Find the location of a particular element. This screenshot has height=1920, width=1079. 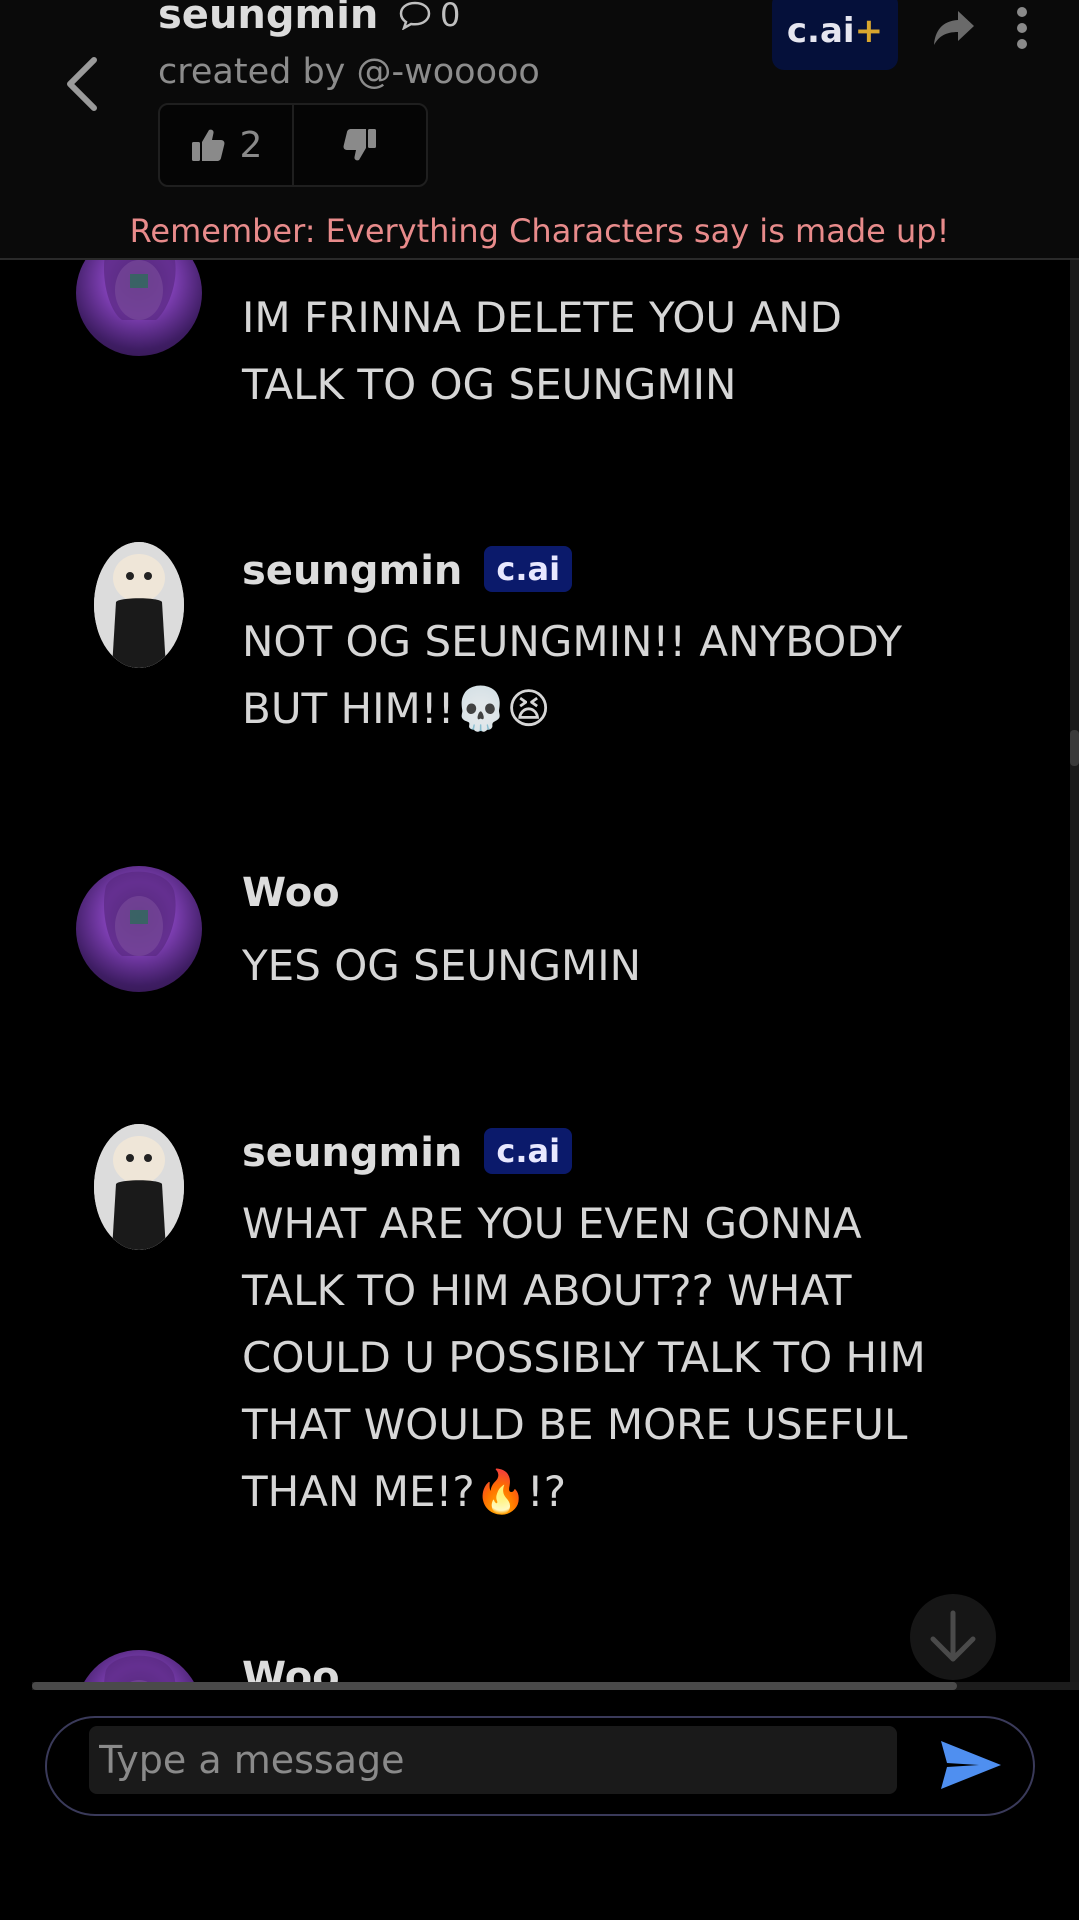

send-button is located at coordinates (971, 1765).